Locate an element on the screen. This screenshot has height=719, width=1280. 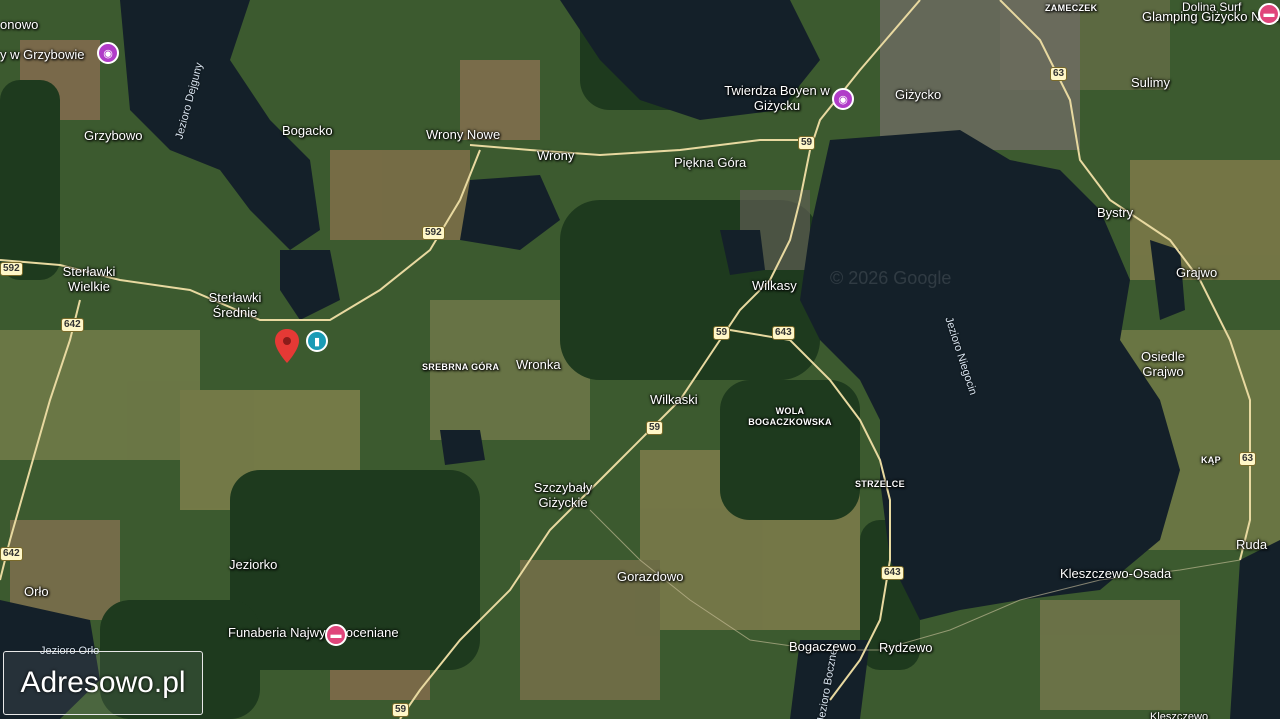
place-label-wilkaski: Wilkaski is located at coordinates (674, 399).